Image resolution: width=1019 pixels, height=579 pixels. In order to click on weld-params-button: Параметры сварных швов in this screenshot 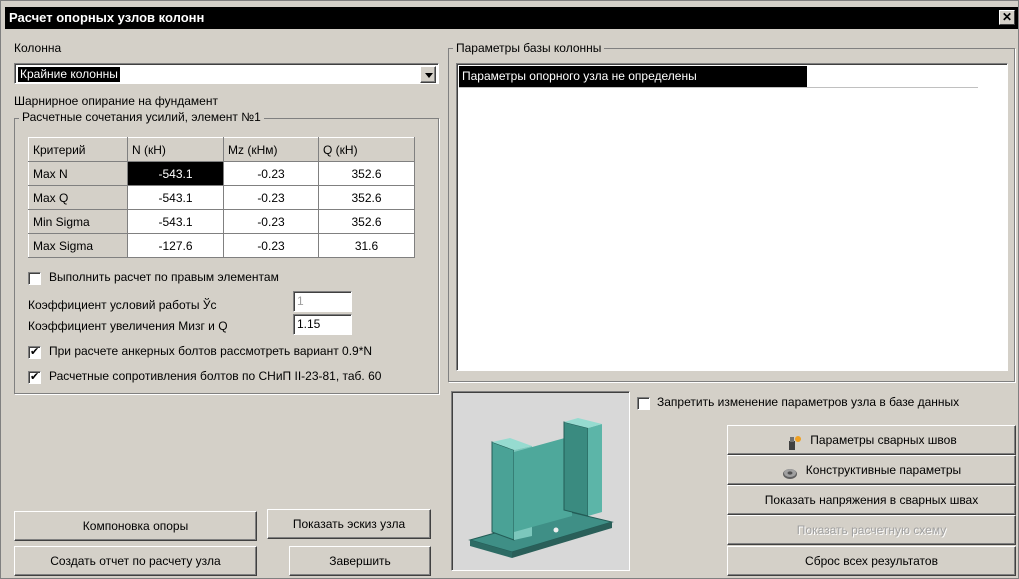, I will do `click(871, 440)`.